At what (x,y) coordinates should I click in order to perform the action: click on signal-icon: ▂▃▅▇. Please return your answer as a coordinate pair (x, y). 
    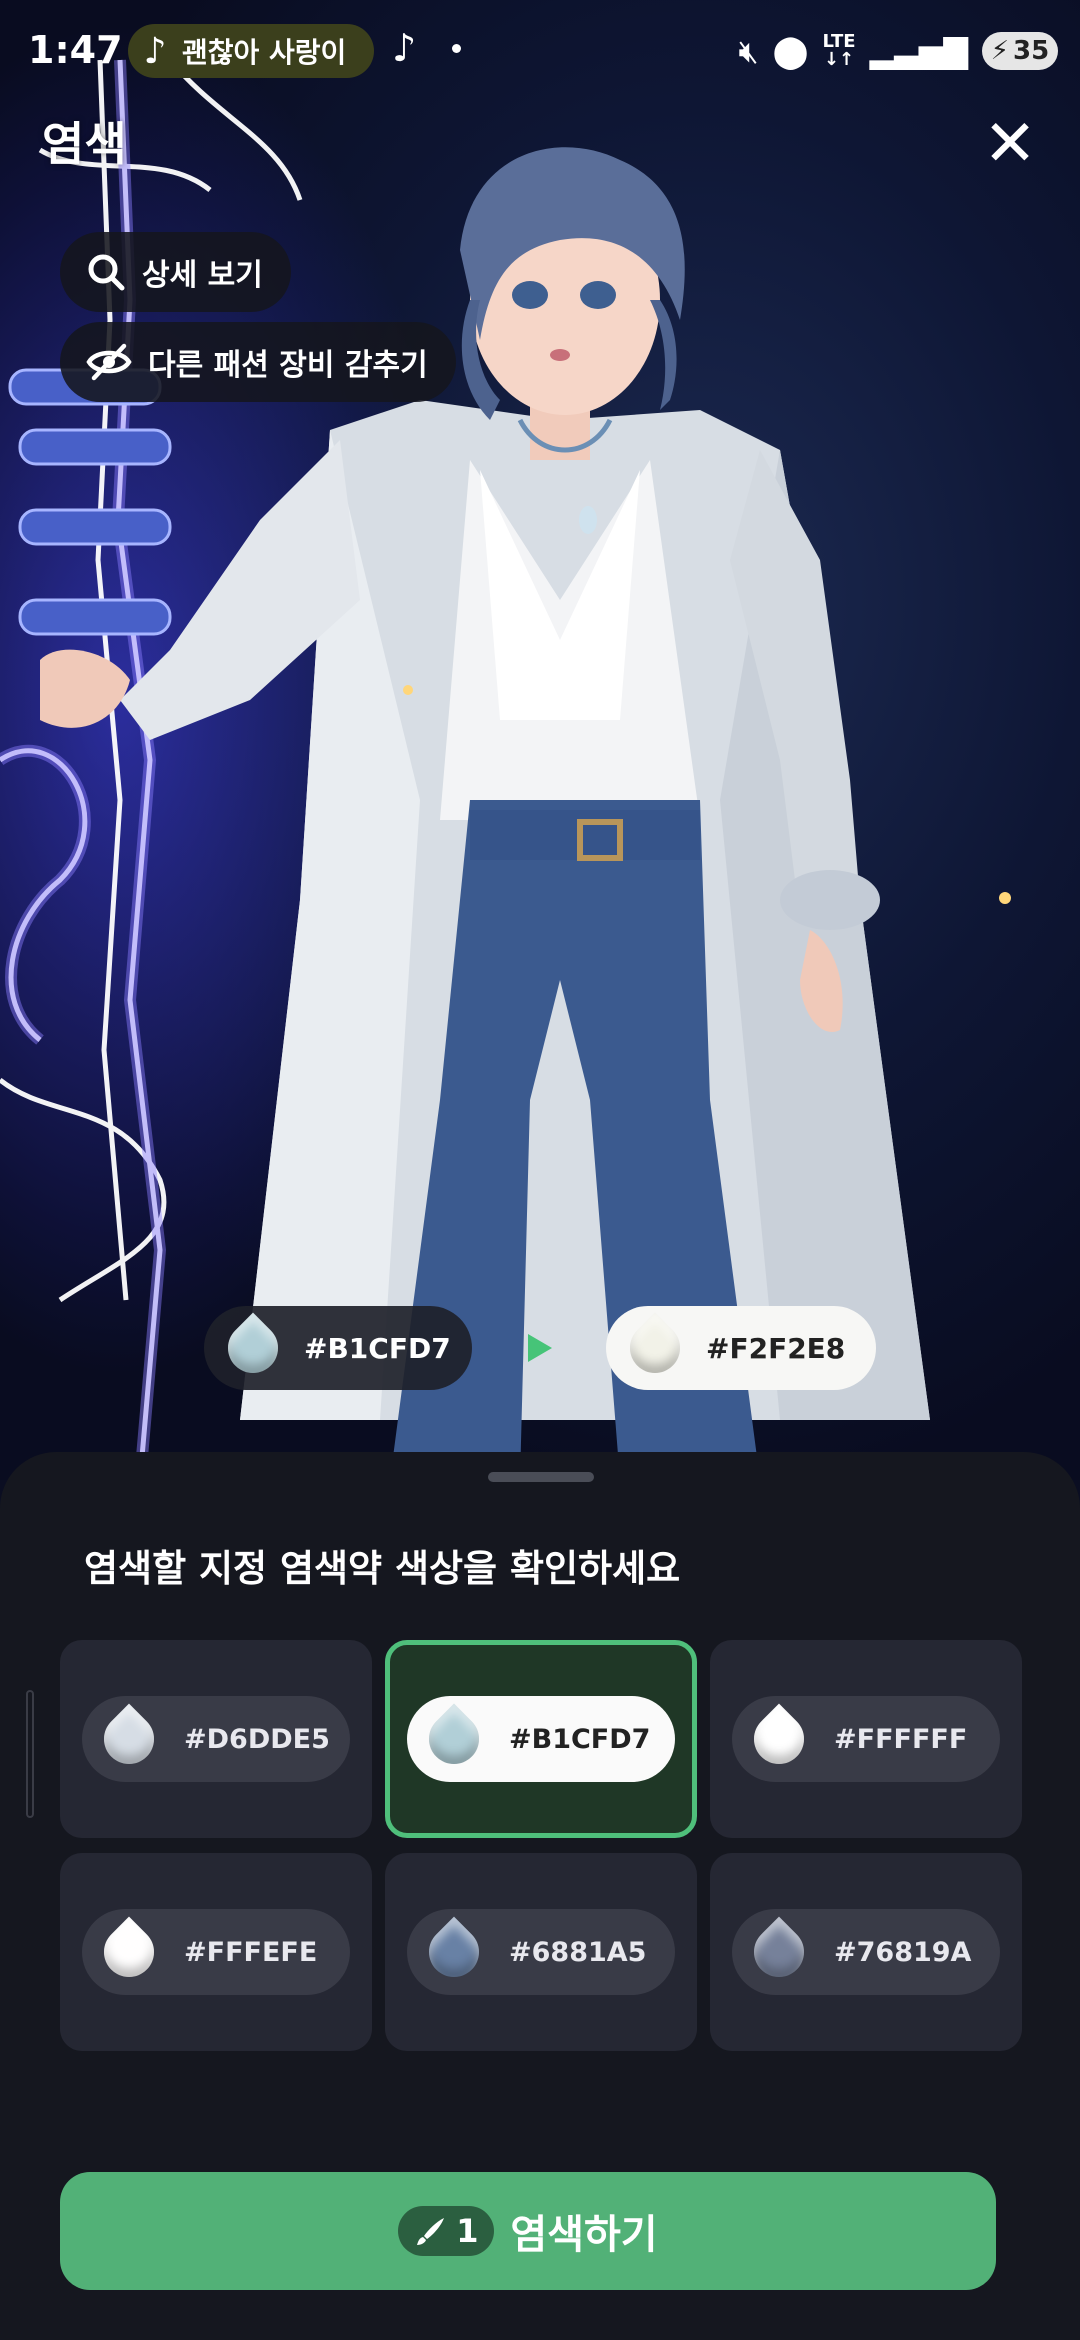
    Looking at the image, I should click on (918, 51).